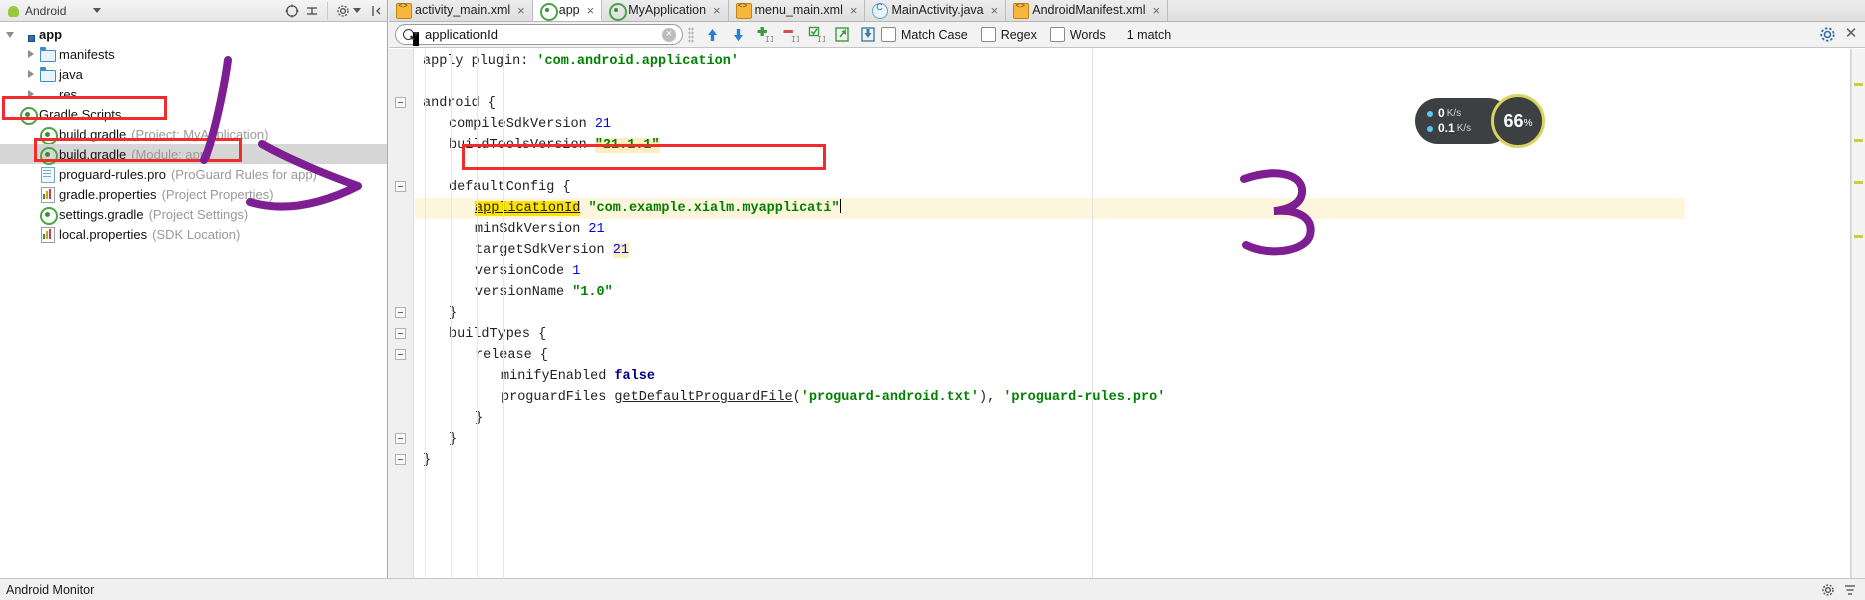 The image size is (1865, 600). What do you see at coordinates (797, 10) in the screenshot?
I see `editor-tab-menu-main-xml: menu_main.xml ×` at bounding box center [797, 10].